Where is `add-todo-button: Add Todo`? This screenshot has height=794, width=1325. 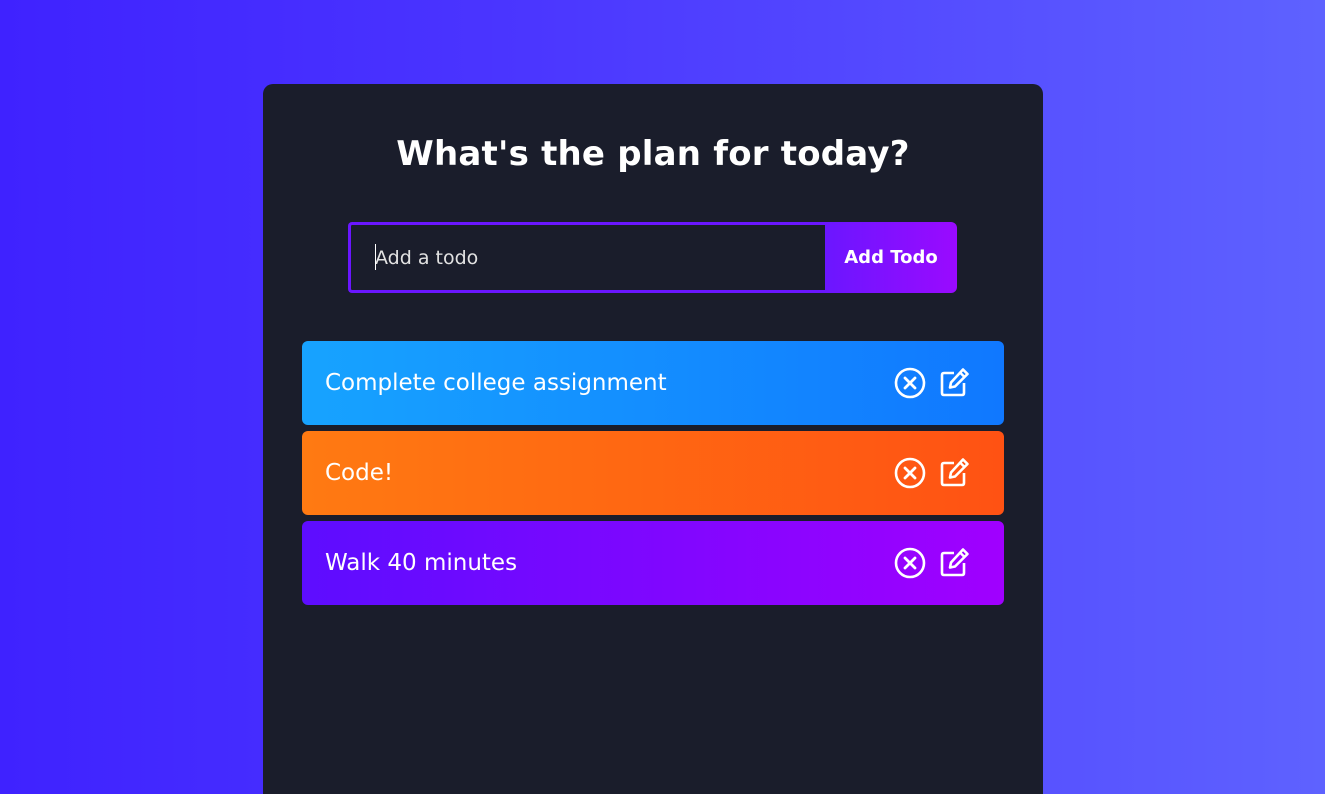
add-todo-button: Add Todo is located at coordinates (891, 257).